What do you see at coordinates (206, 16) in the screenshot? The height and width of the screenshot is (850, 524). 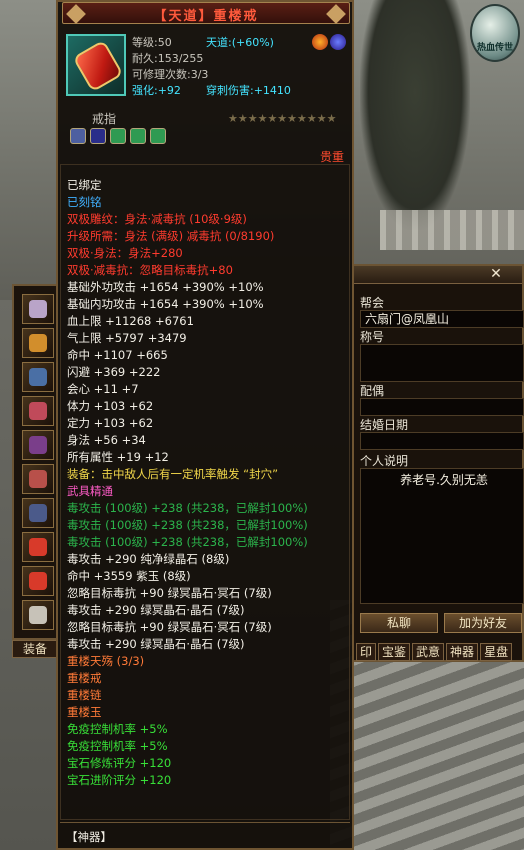 I see `item-name: 【天道】重楼戒` at bounding box center [206, 16].